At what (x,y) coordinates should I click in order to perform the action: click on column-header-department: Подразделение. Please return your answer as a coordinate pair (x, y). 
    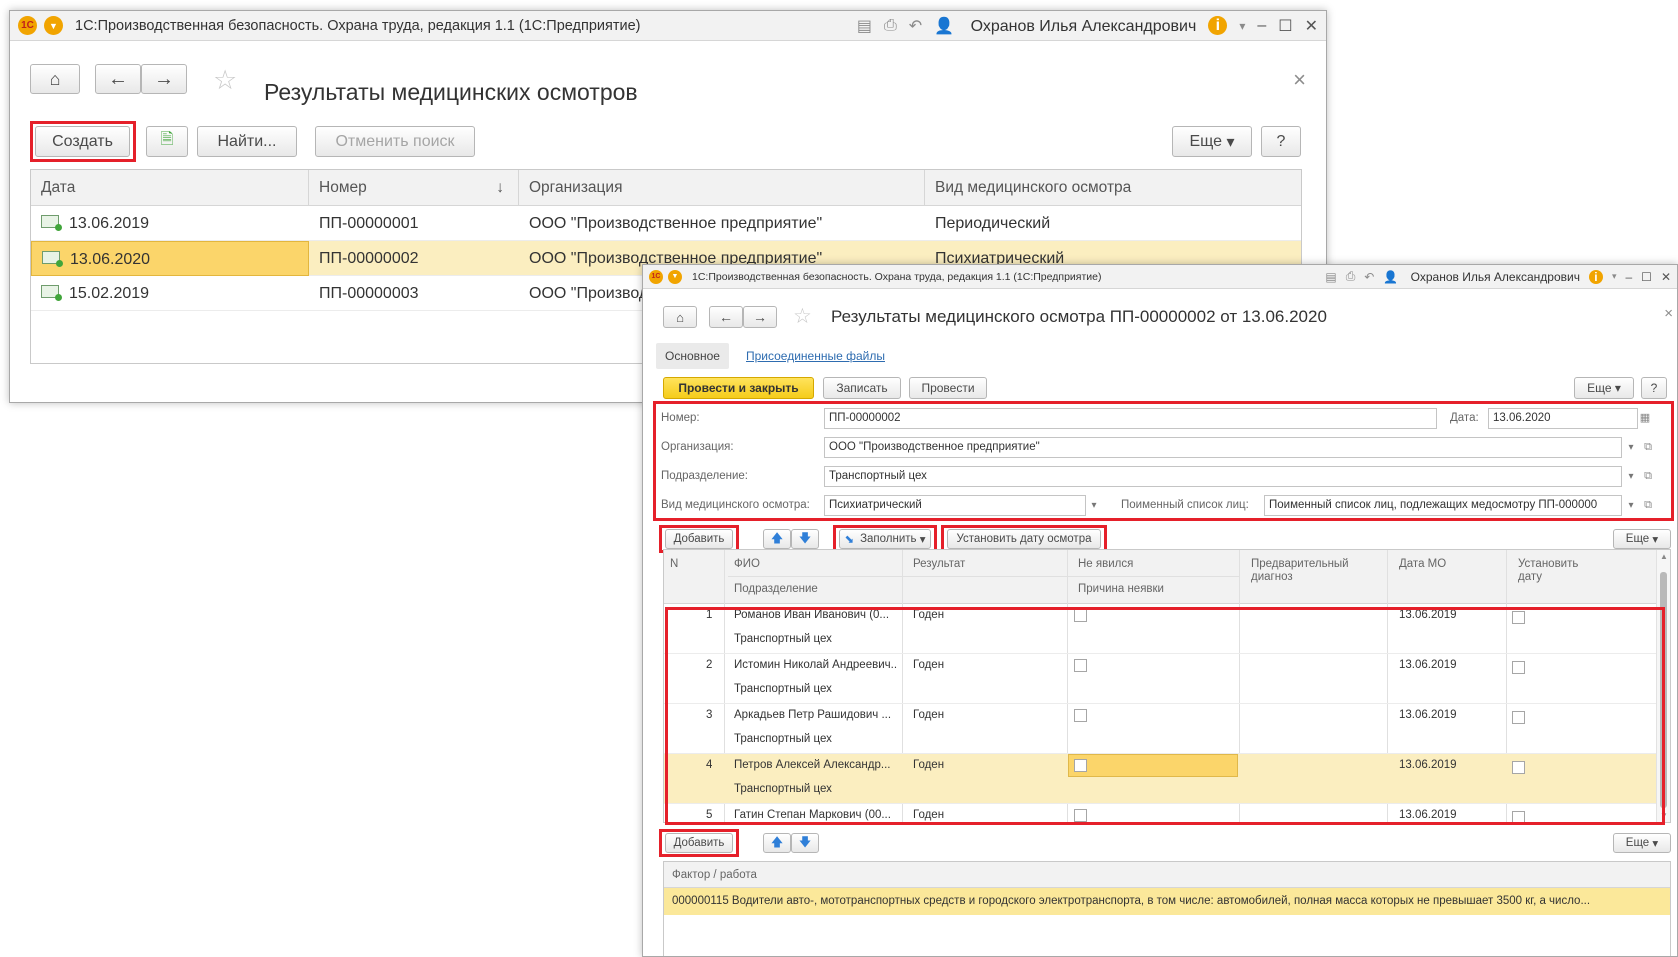
    Looking at the image, I should click on (773, 589).